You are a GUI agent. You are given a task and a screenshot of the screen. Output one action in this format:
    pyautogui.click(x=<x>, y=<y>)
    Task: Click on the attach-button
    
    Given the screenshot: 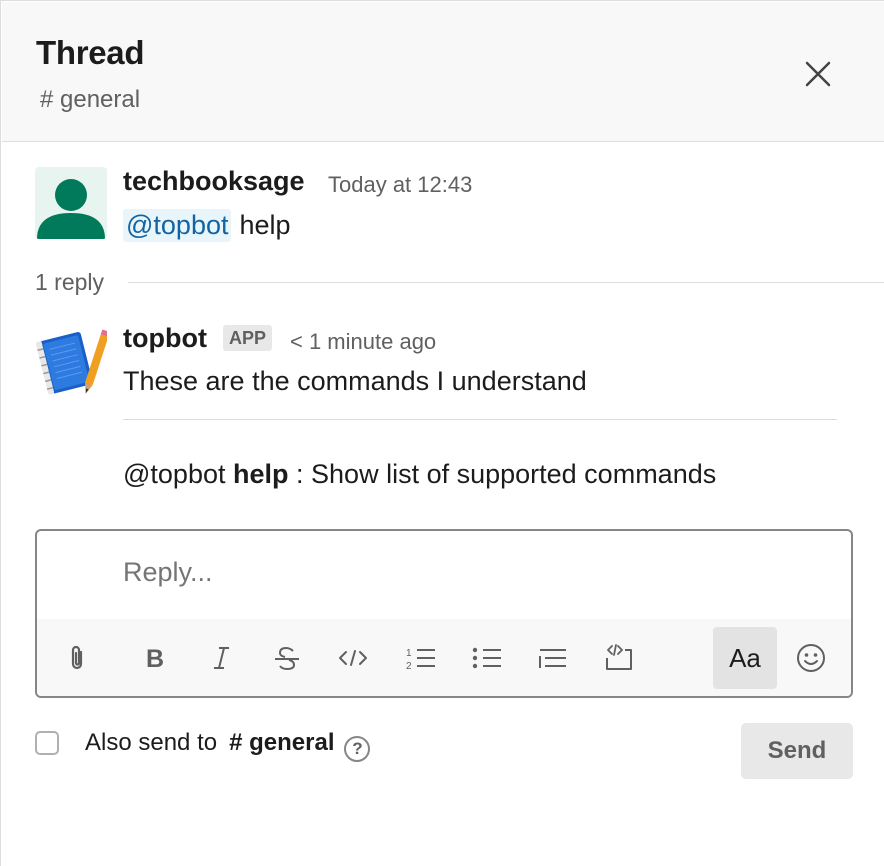 What is the action you would take?
    pyautogui.click(x=77, y=658)
    